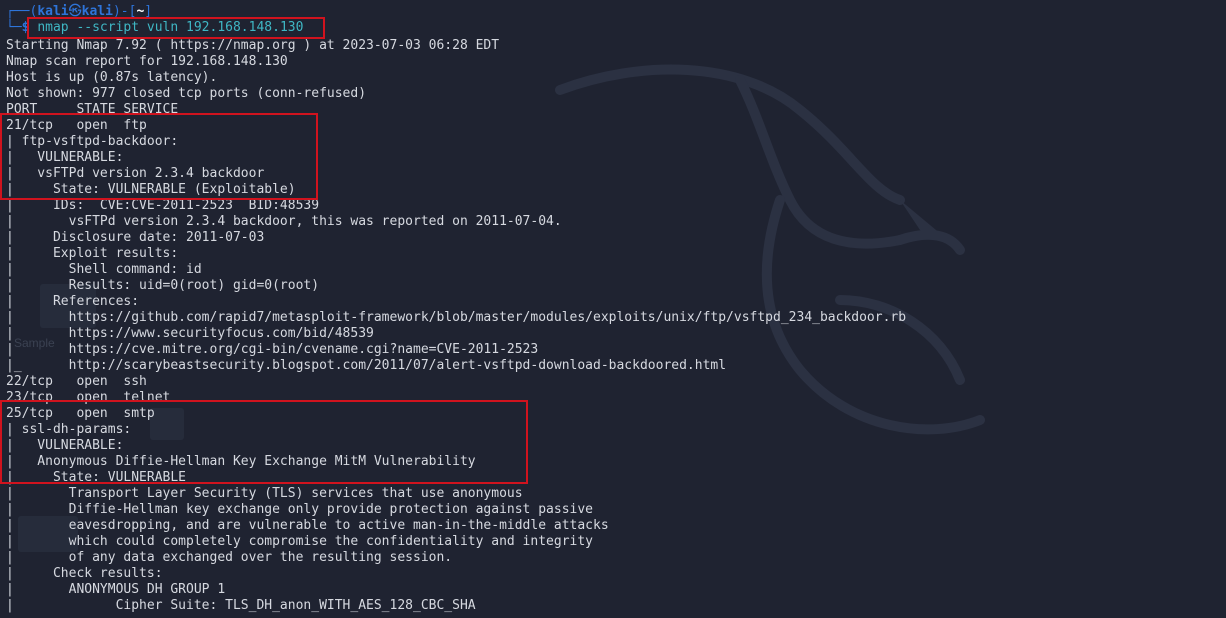  What do you see at coordinates (92, 141) in the screenshot?
I see `output-line: | ftp-vsftpd-backdoor:` at bounding box center [92, 141].